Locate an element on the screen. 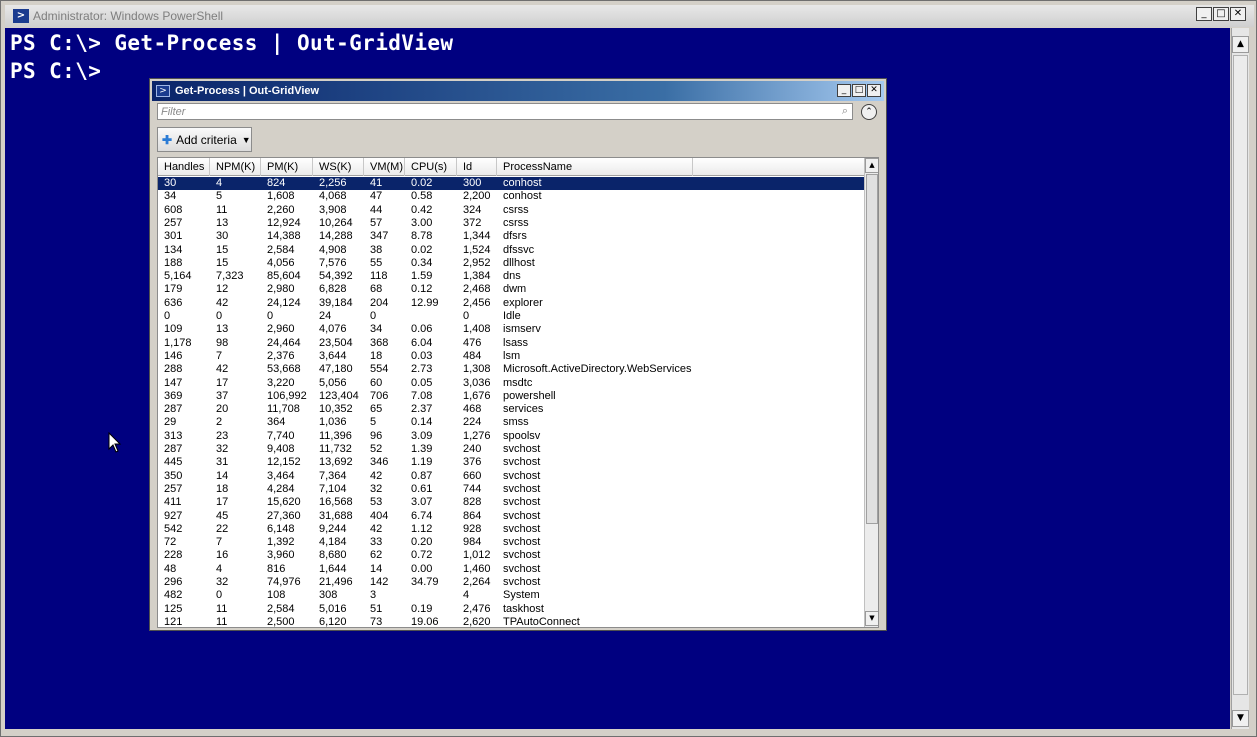  table-row: 287 32 9,408 11,732 52 1.39 240 svchost is located at coordinates (511, 449).